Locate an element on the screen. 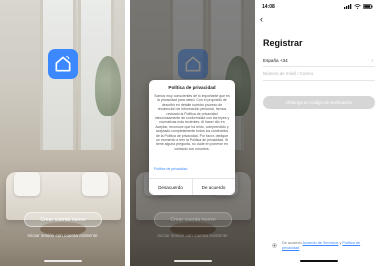  back-icon: ‹ is located at coordinates (261, 19).